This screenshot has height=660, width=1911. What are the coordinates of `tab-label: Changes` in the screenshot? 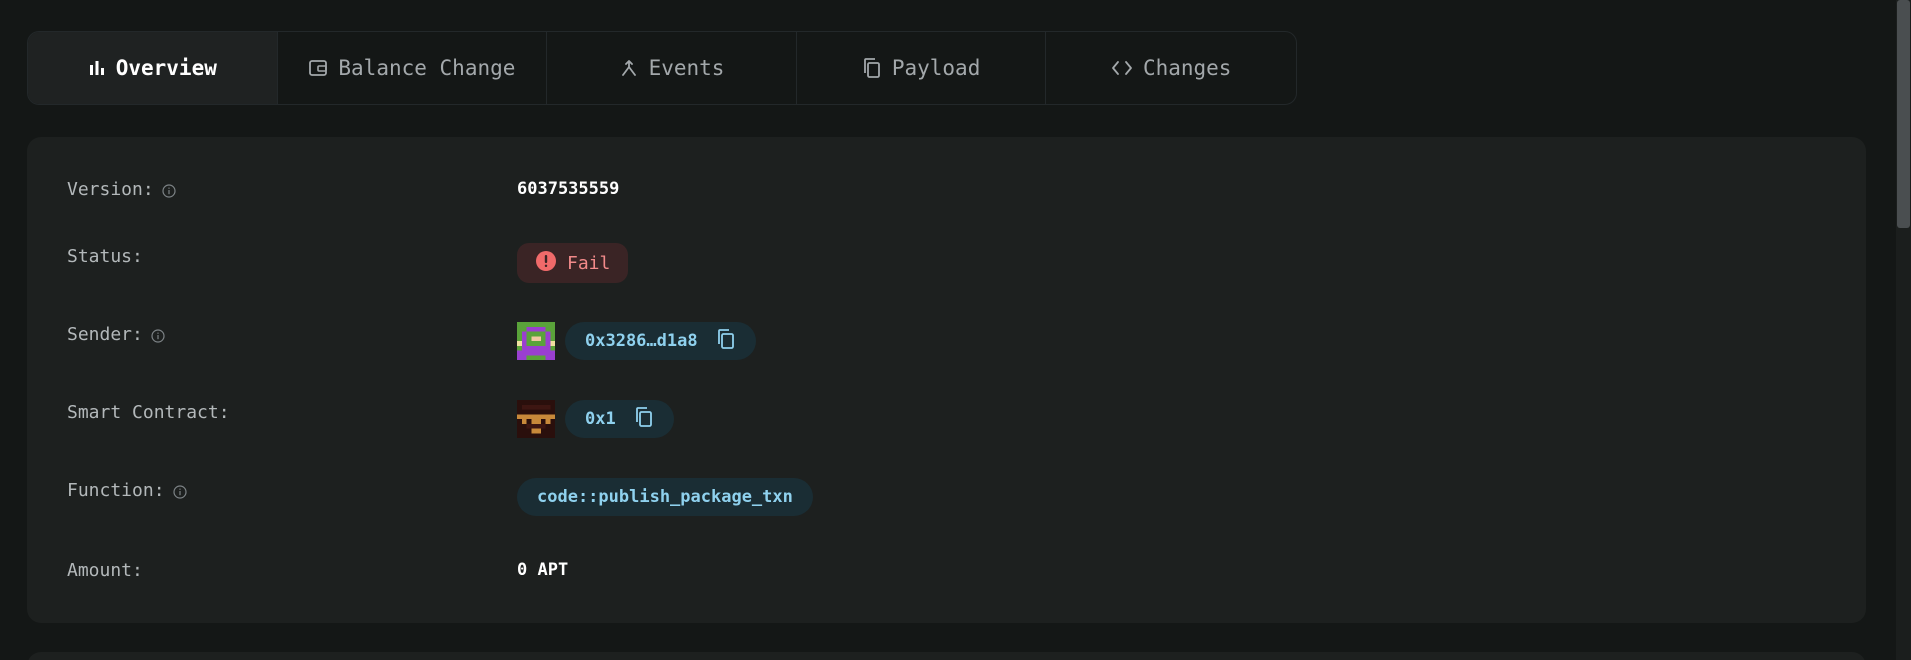 It's located at (1187, 68).